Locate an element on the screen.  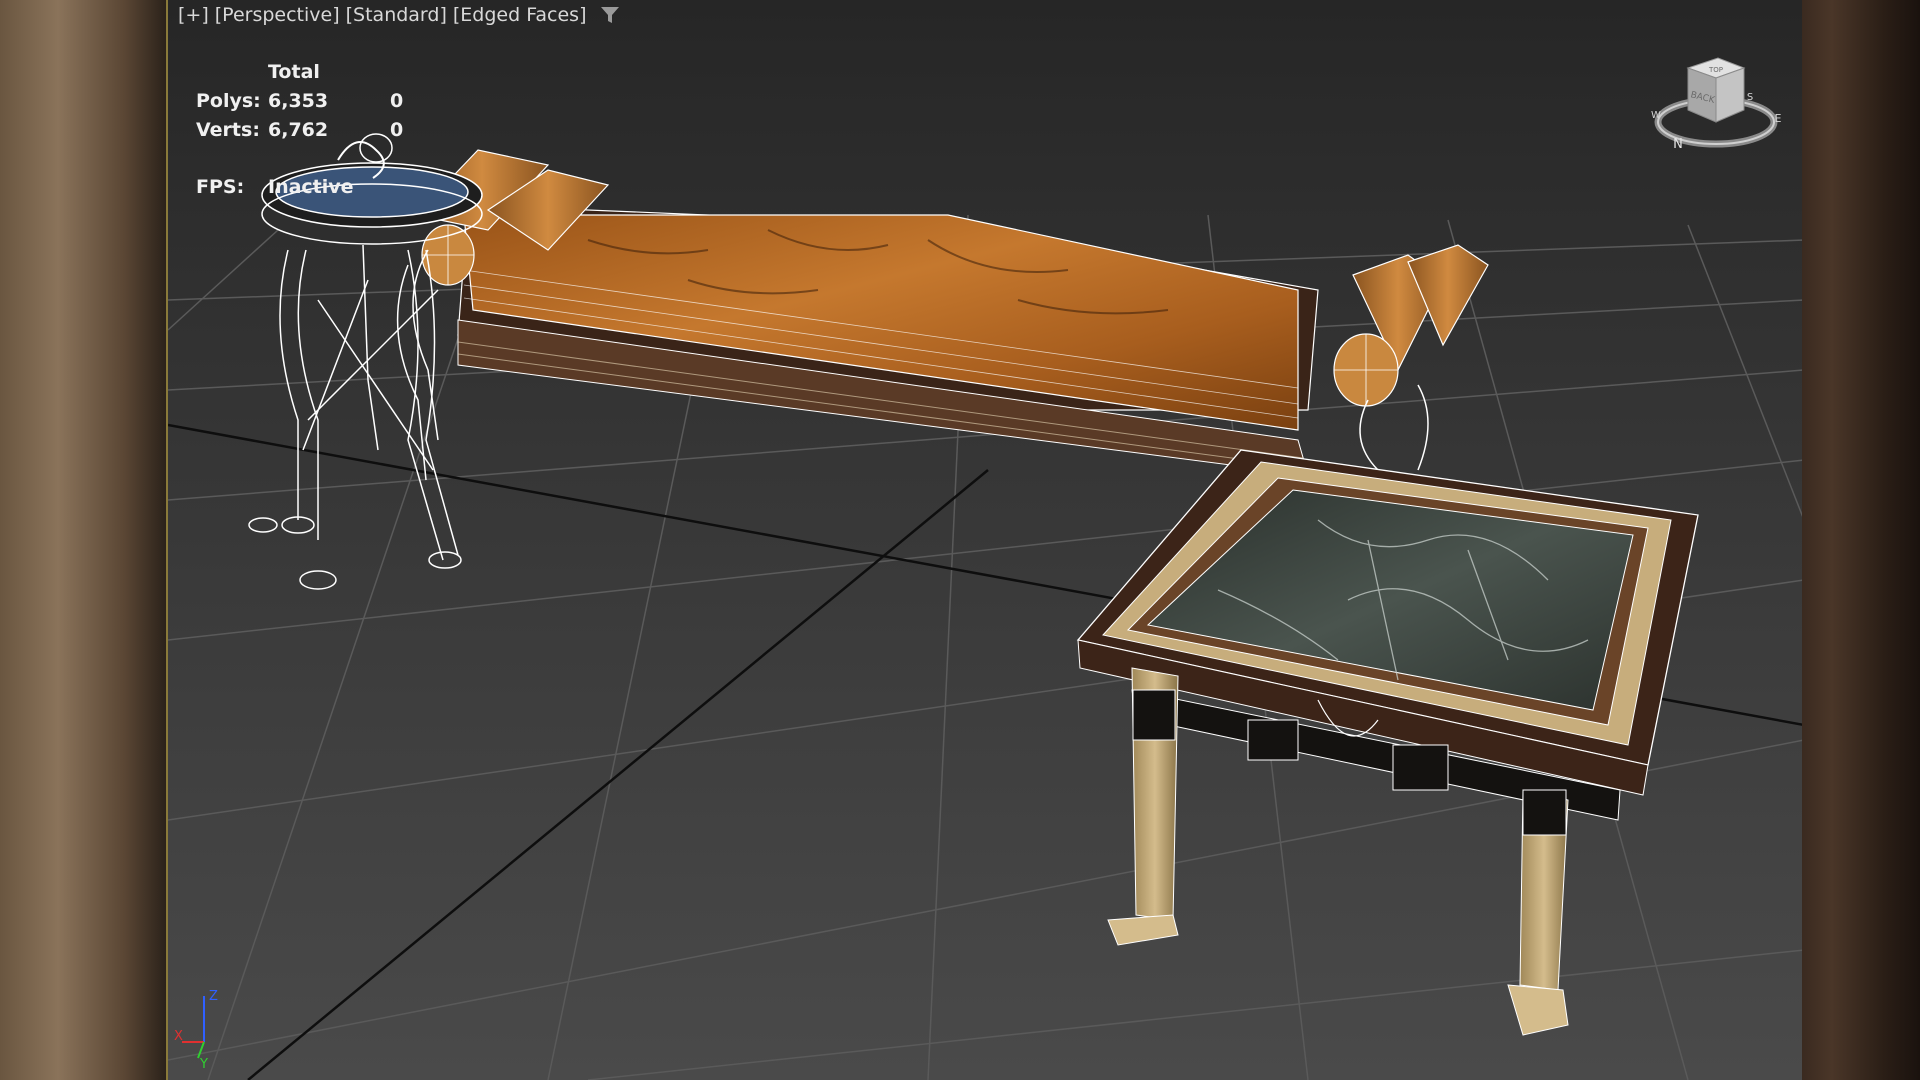
verts-total: 6,762 is located at coordinates (298, 130).